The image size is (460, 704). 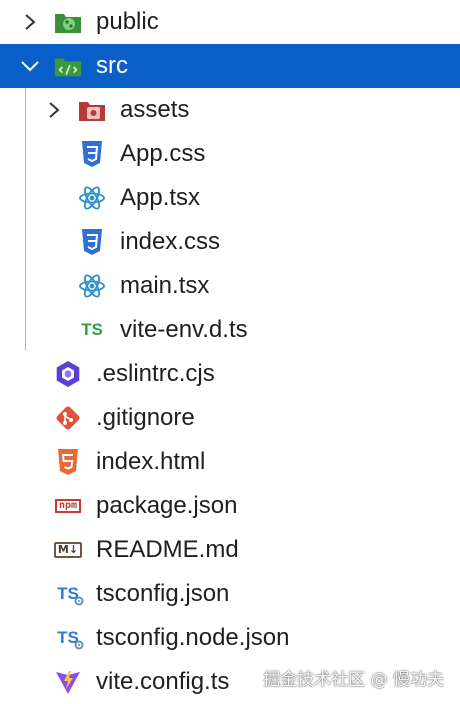 What do you see at coordinates (151, 461) in the screenshot?
I see `tree-item-label: index.html` at bounding box center [151, 461].